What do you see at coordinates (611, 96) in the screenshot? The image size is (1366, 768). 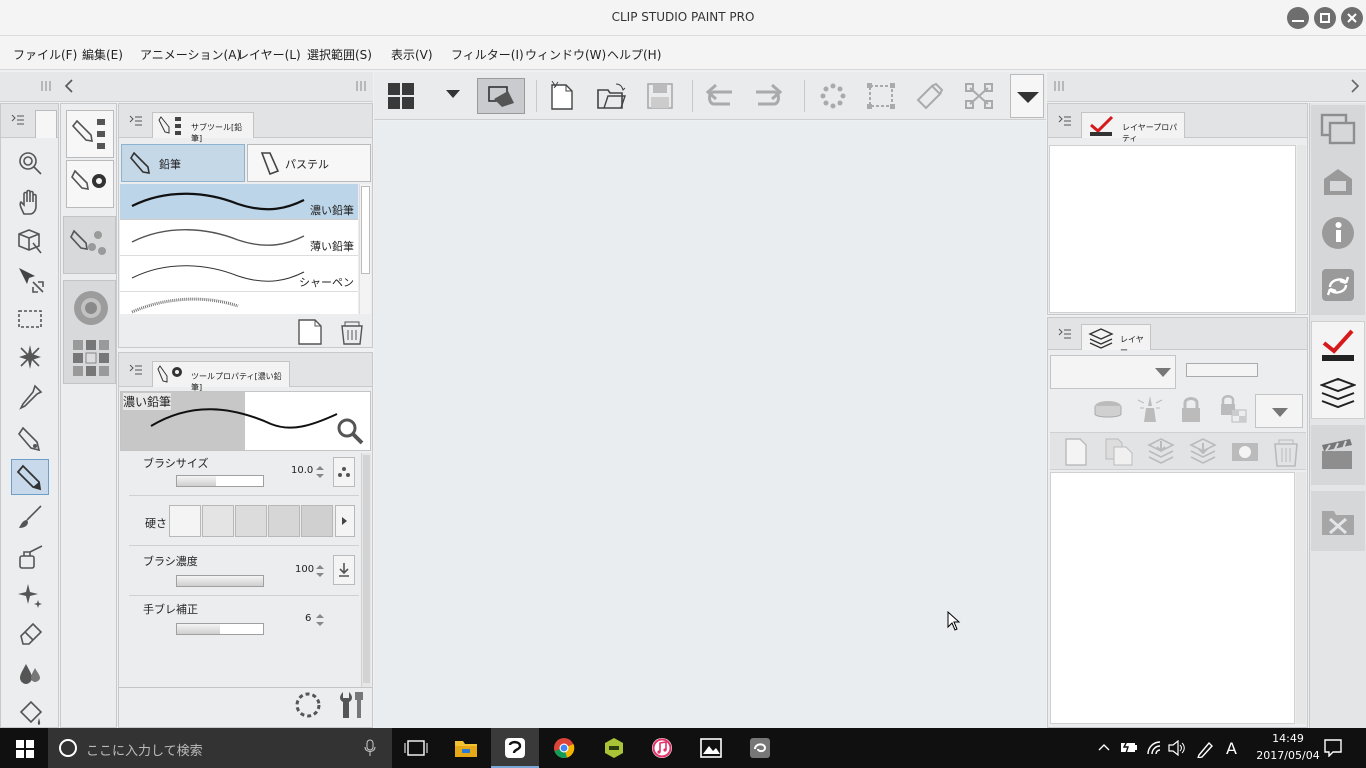 I see `open-folder-icon` at bounding box center [611, 96].